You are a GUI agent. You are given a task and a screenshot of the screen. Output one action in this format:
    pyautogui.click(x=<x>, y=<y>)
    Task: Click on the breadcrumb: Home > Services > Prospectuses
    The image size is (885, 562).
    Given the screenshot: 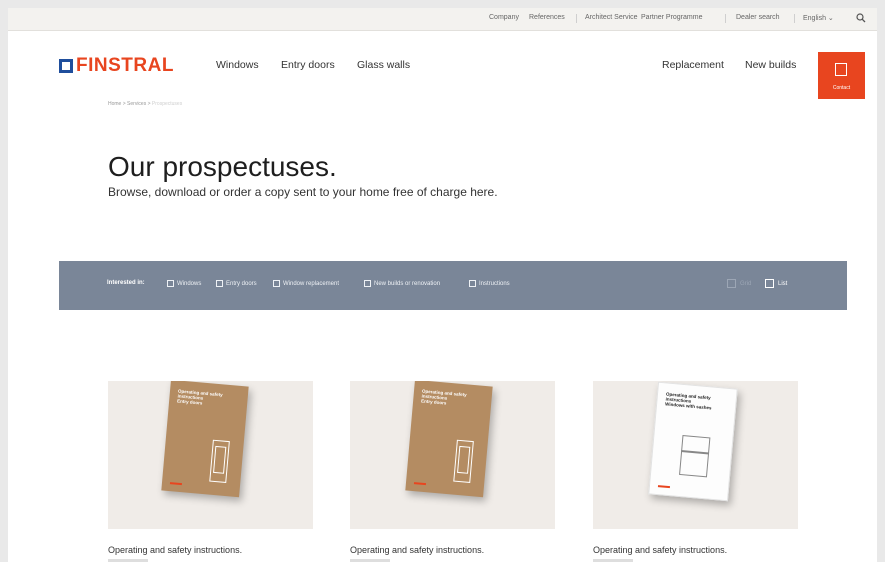 What is the action you would take?
    pyautogui.click(x=145, y=104)
    